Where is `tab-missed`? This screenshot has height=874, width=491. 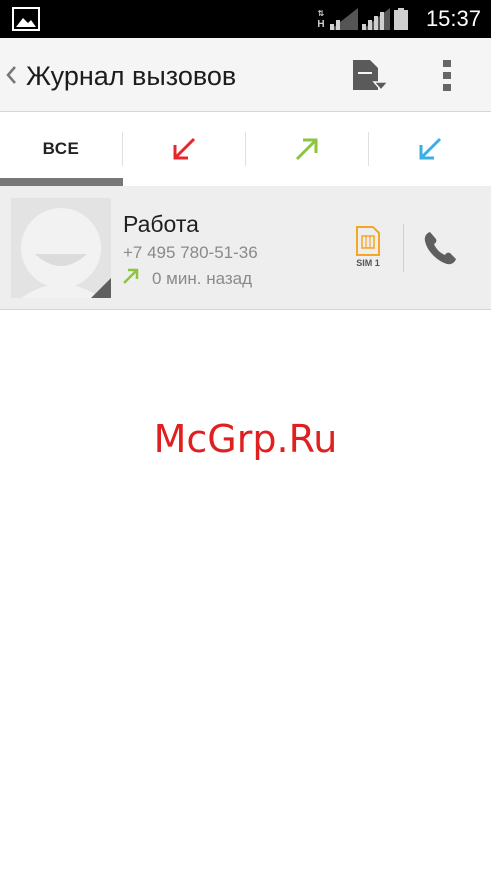 tab-missed is located at coordinates (184, 149).